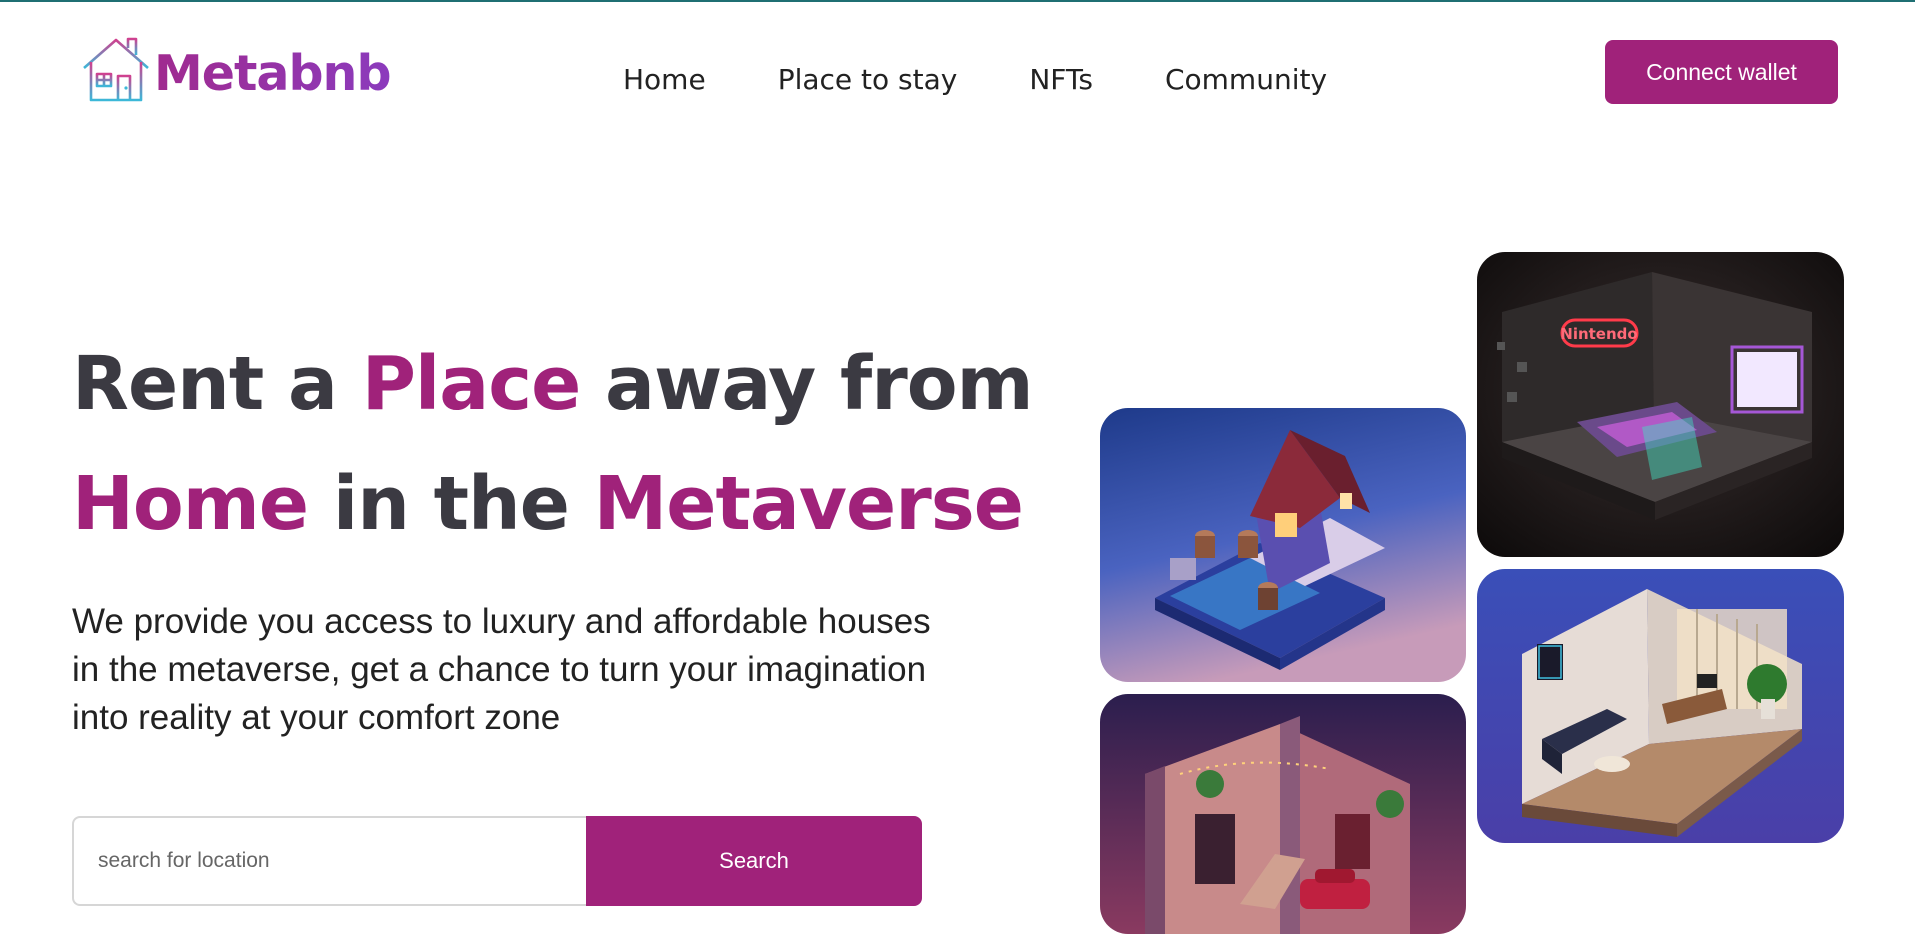  Describe the element at coordinates (1246, 80) in the screenshot. I see `nav-community: Community` at that location.